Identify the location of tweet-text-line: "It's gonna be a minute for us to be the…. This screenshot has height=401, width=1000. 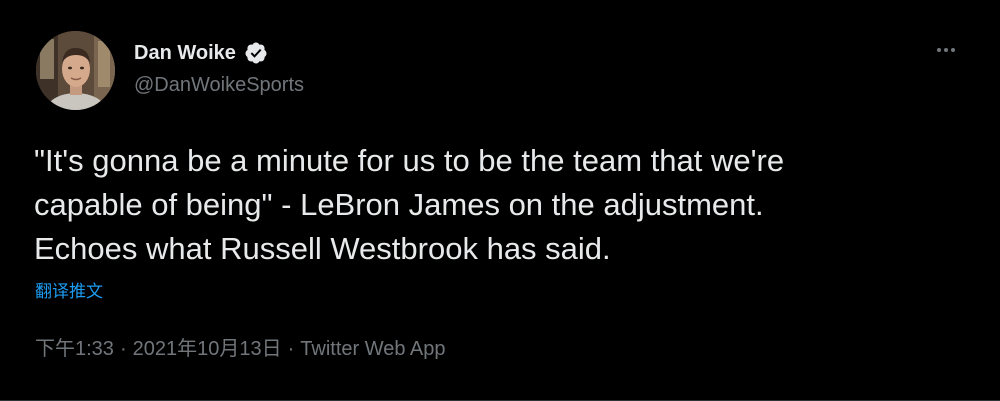
(409, 160).